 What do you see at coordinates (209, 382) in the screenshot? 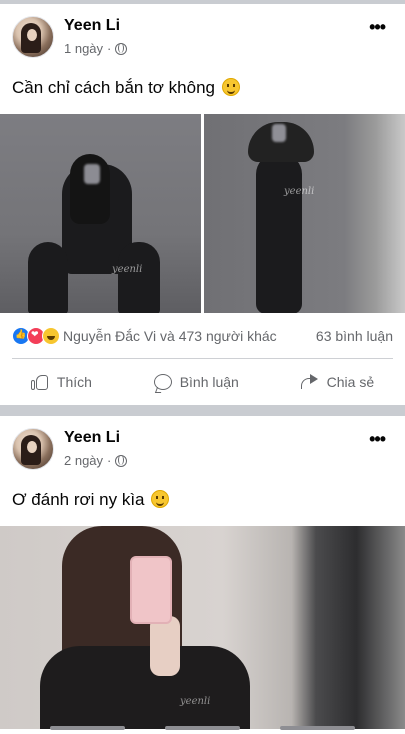
I see `comment-label: Bình luận` at bounding box center [209, 382].